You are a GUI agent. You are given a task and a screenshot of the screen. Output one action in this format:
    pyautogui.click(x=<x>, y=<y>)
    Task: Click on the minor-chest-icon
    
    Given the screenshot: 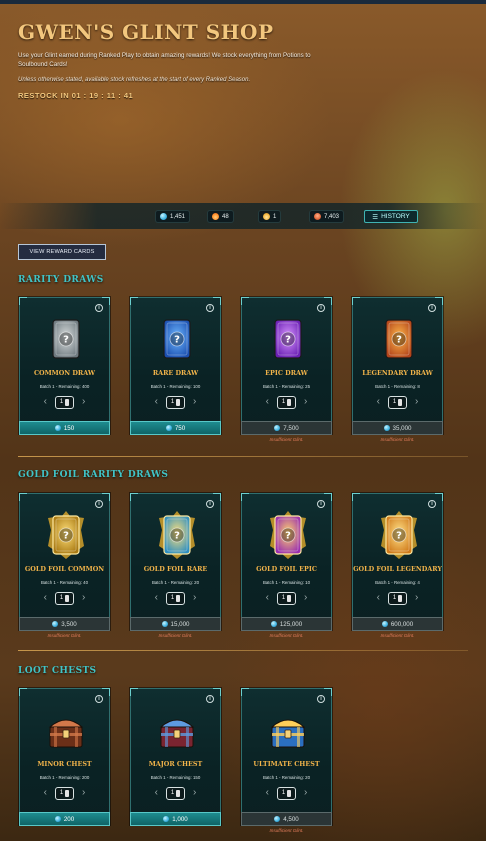 What is the action you would take?
    pyautogui.click(x=66, y=730)
    